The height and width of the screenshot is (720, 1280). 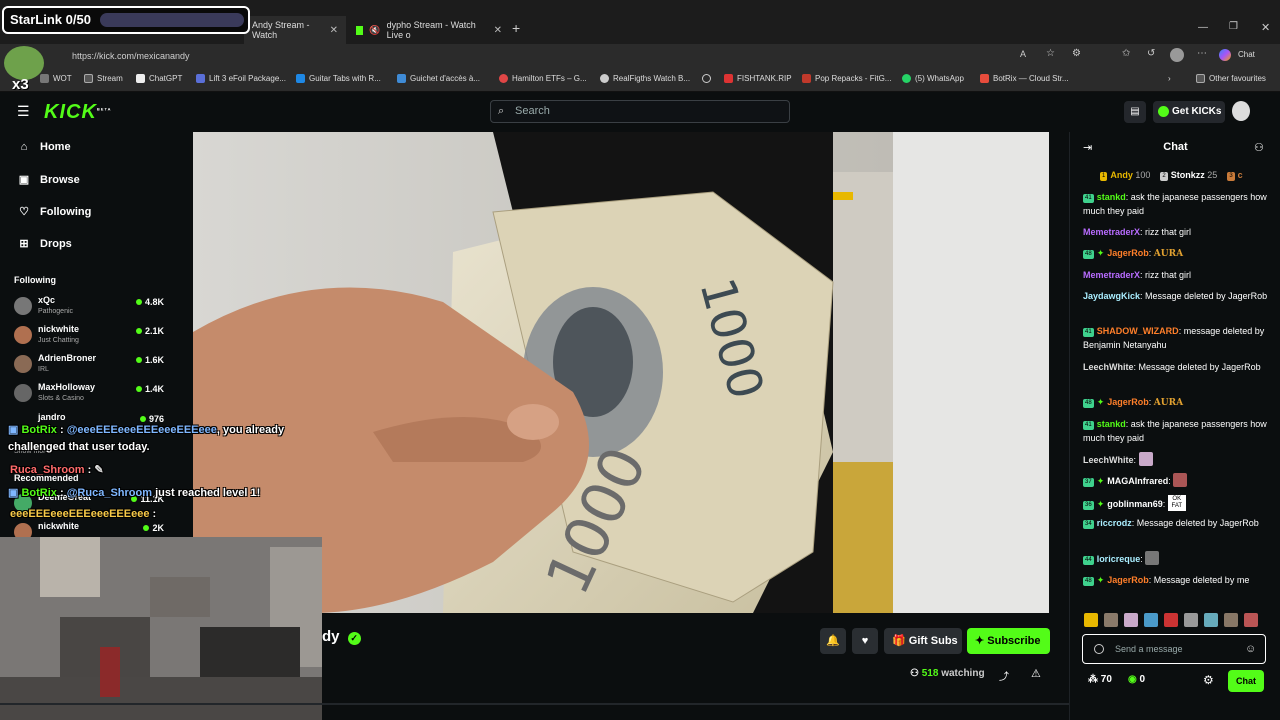 I want to click on notification-bell-button: 🔔, so click(x=833, y=641).